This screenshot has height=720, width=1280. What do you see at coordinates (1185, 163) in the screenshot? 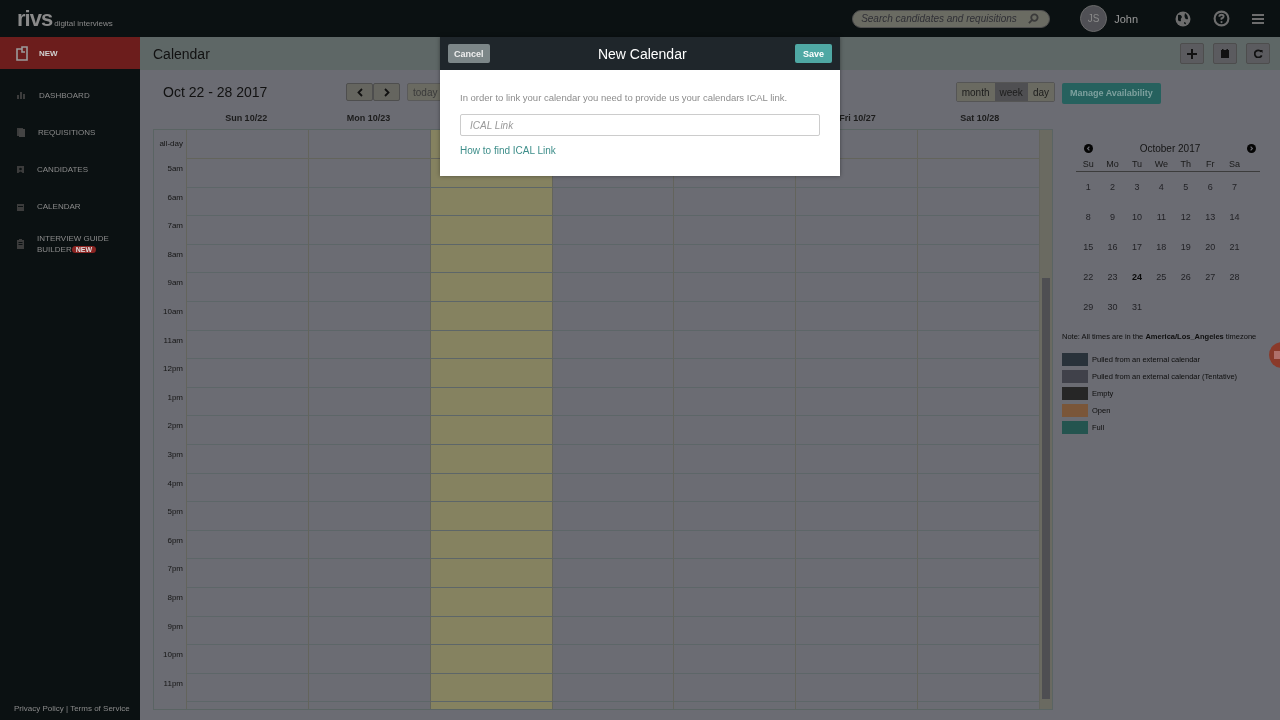
I see `weekday-label: Th` at bounding box center [1185, 163].